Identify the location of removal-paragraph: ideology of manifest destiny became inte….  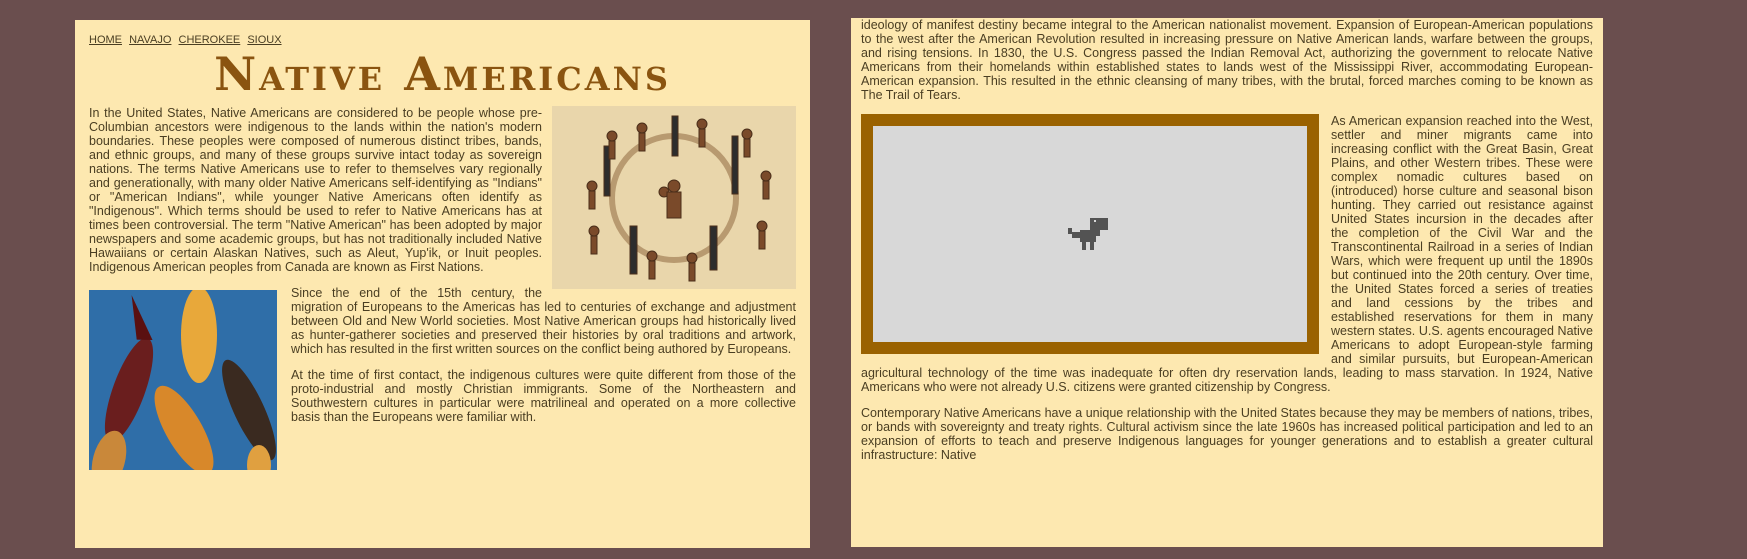
(1227, 60).